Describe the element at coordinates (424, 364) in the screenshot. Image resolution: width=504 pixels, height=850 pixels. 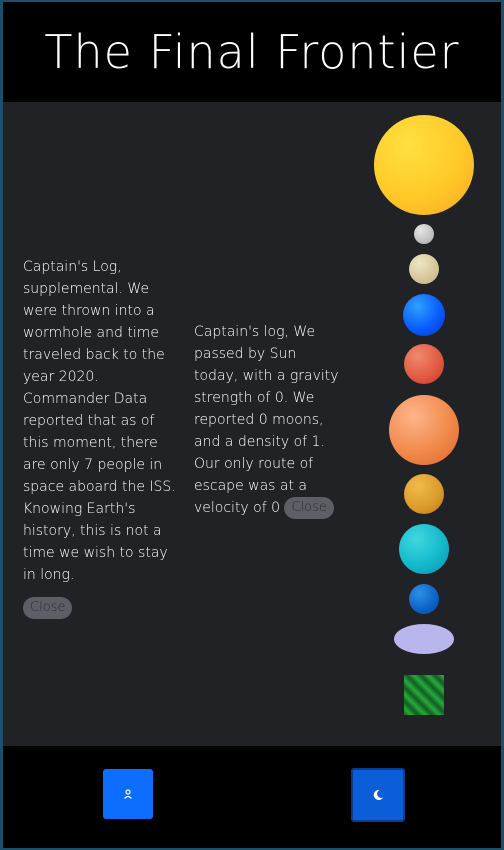
I see `planet-mars` at that location.